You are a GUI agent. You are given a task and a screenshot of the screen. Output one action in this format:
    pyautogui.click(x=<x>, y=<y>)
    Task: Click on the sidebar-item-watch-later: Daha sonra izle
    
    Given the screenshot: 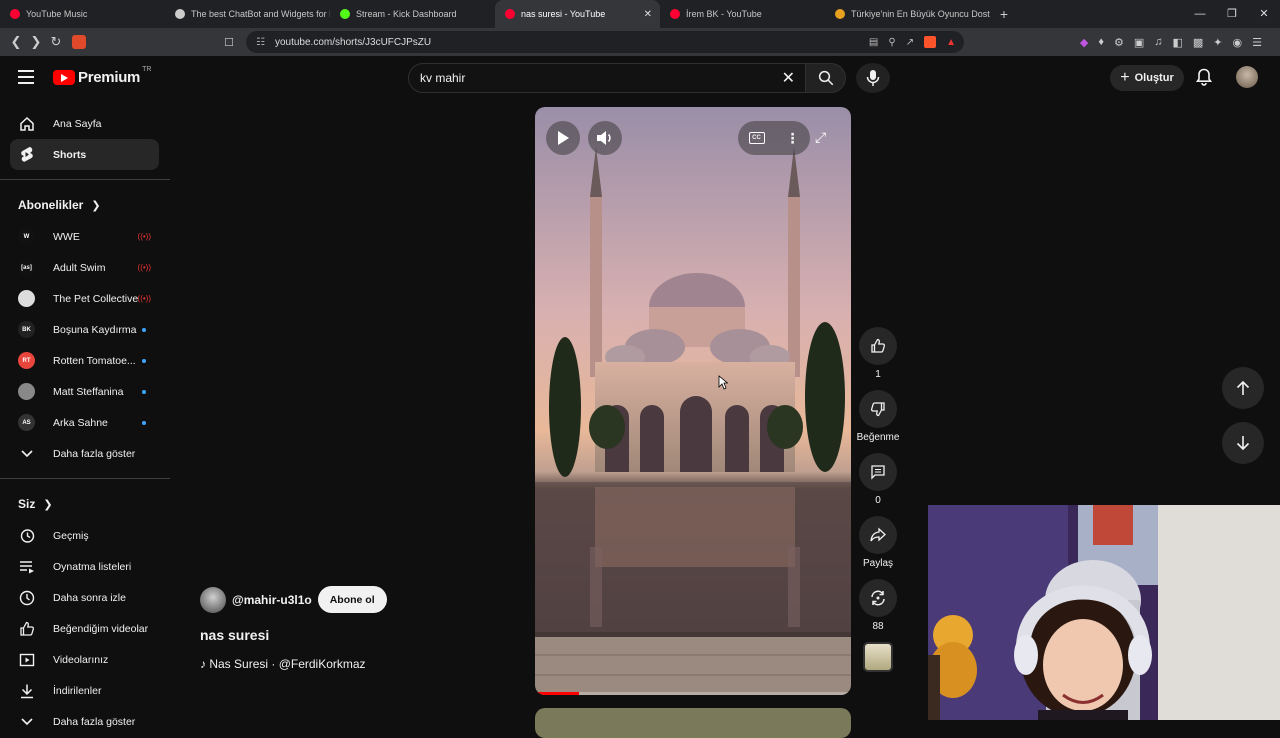 What is the action you would take?
    pyautogui.click(x=79, y=597)
    